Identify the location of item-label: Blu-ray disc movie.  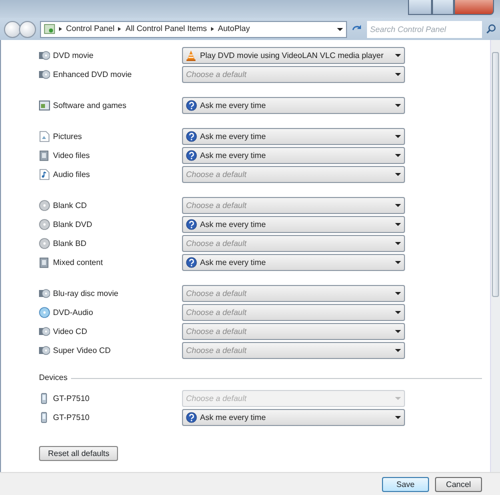
(85, 294).